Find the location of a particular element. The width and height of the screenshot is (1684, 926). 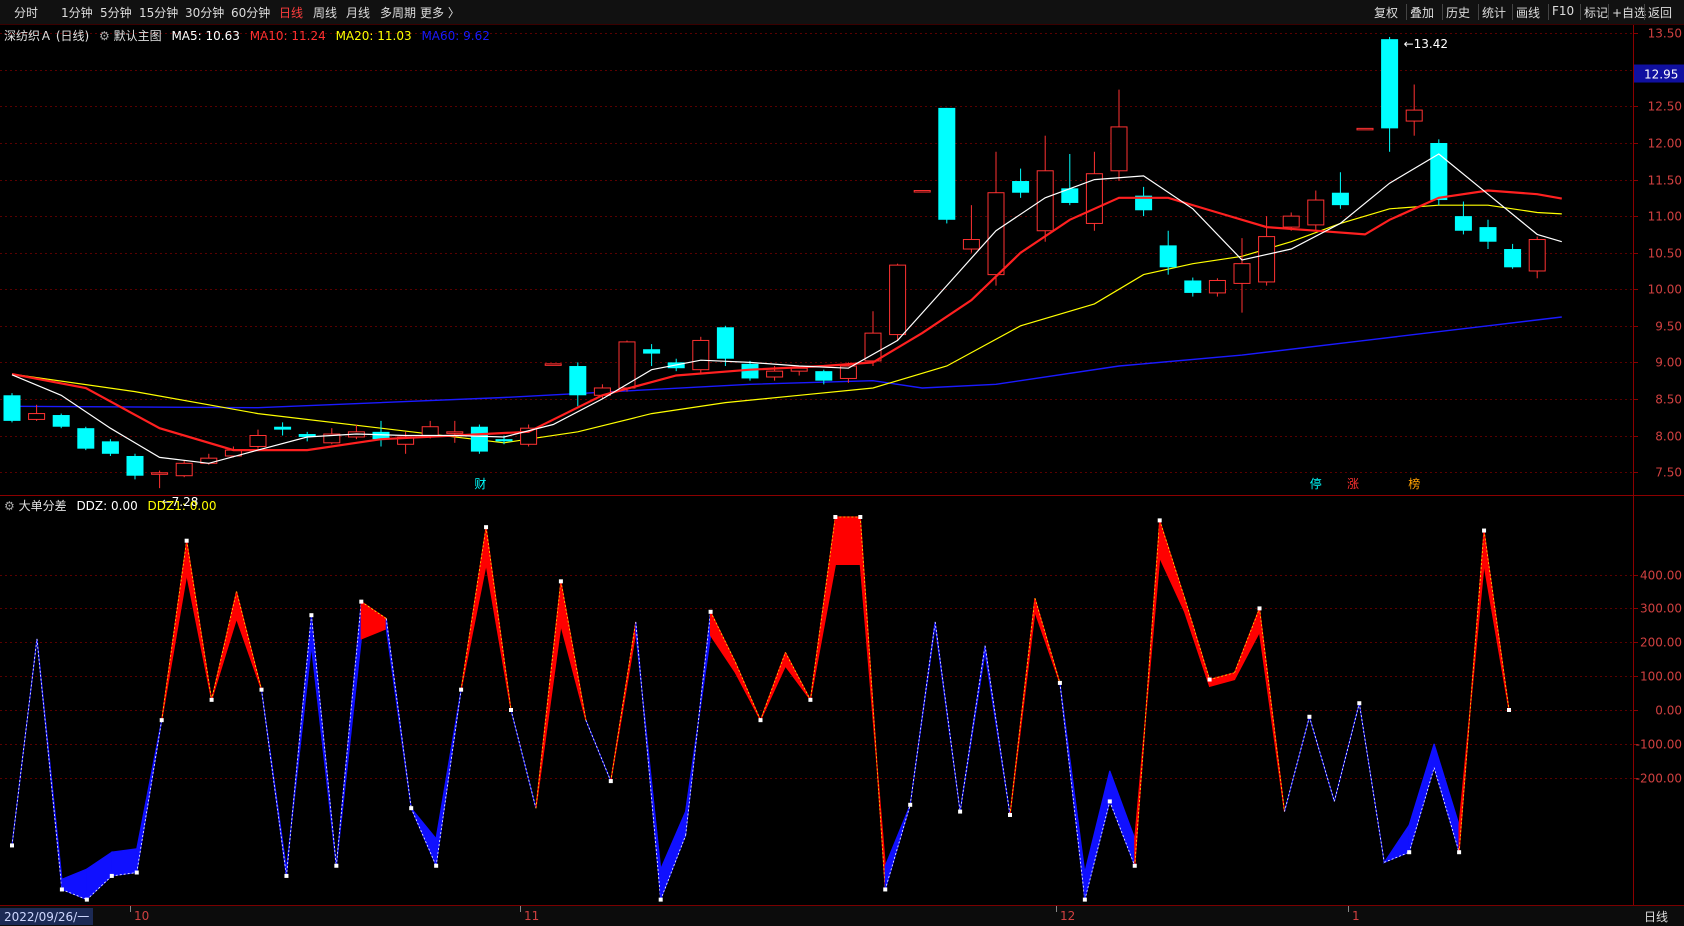

month-tick is located at coordinates (1056, 909).